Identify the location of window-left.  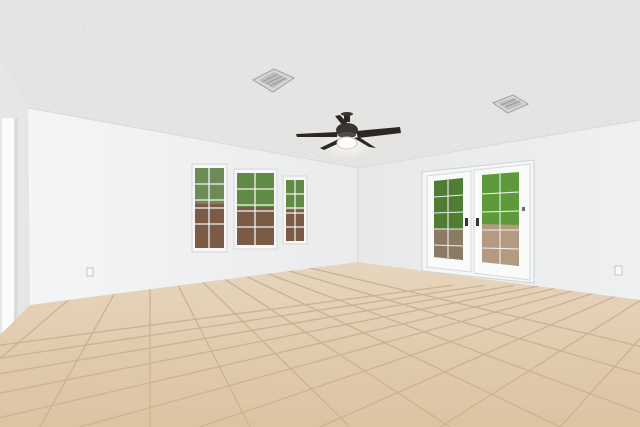
(209, 208).